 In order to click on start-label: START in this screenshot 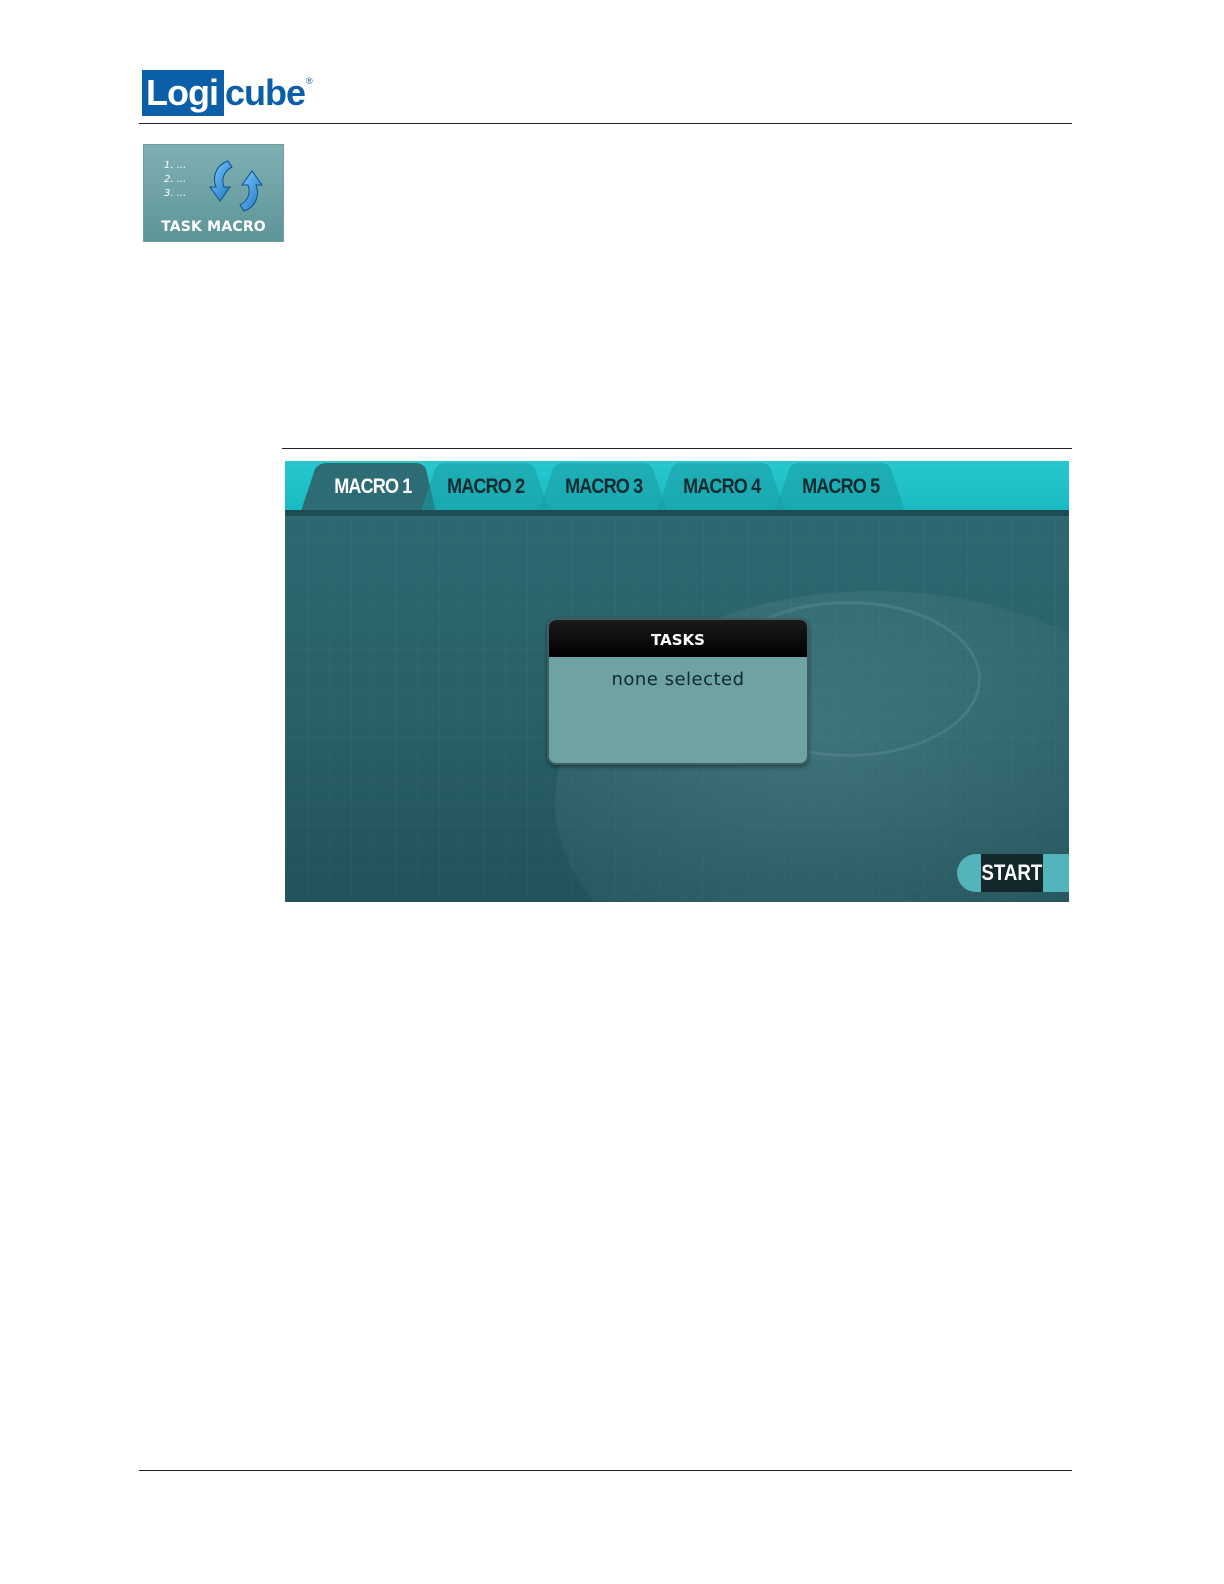, I will do `click(1012, 872)`.